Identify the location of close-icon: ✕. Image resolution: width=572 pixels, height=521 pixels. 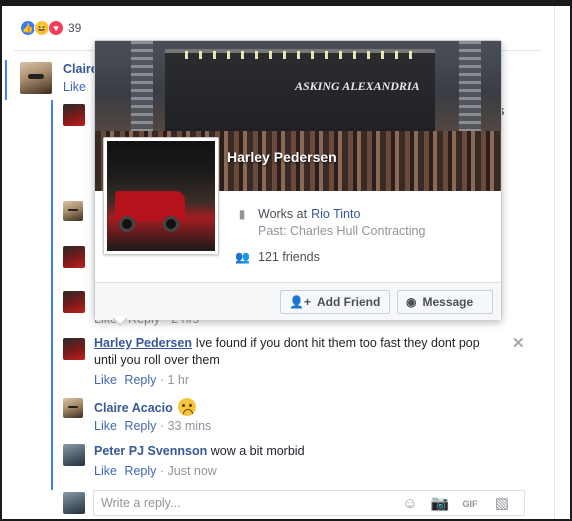
(518, 343).